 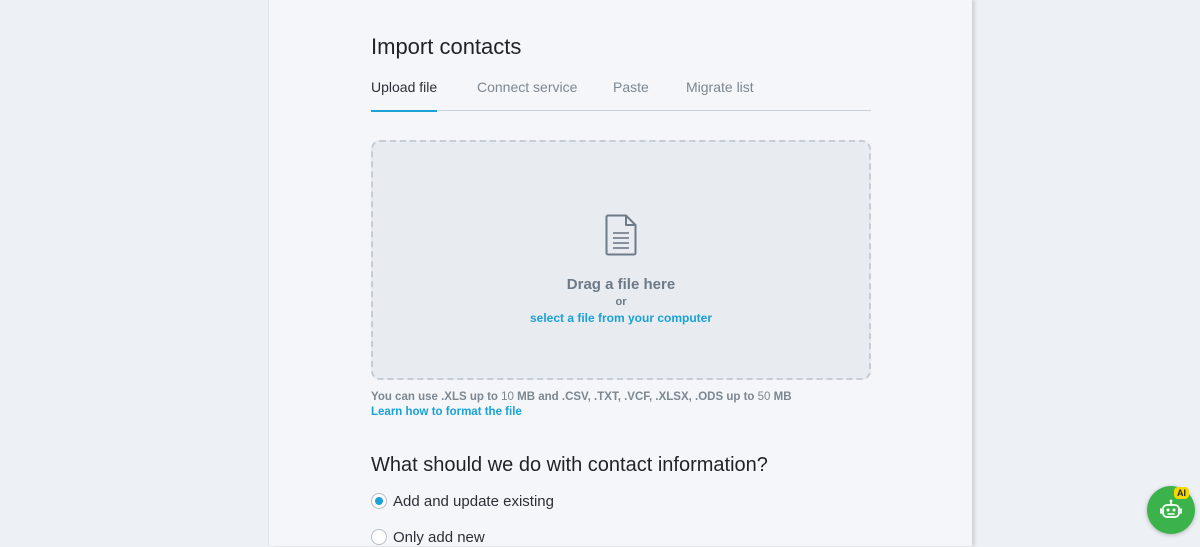 What do you see at coordinates (720, 93) in the screenshot?
I see `tab-migrate-list: Migrate list` at bounding box center [720, 93].